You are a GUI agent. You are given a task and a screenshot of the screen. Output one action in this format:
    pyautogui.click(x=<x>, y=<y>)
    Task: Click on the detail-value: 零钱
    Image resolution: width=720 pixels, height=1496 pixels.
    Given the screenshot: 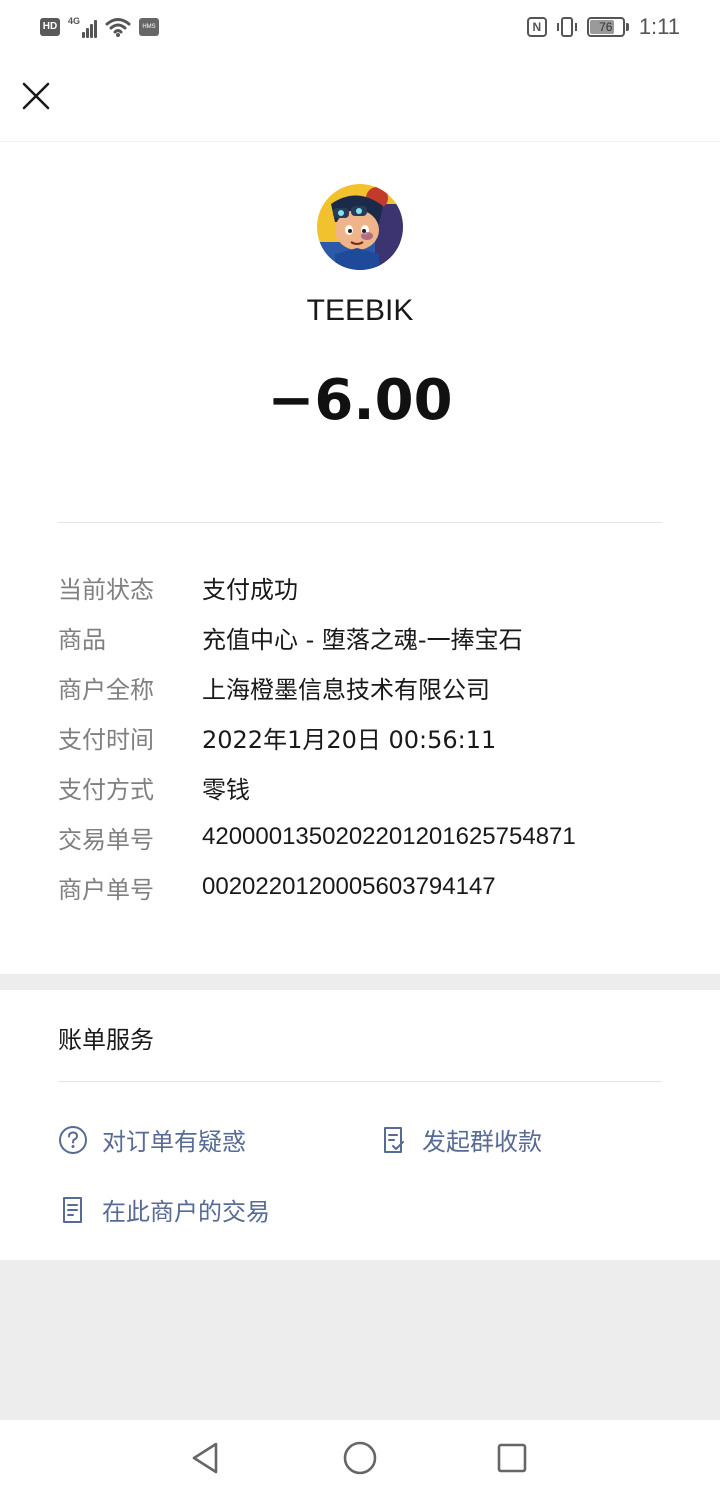 What is the action you would take?
    pyautogui.click(x=226, y=789)
    